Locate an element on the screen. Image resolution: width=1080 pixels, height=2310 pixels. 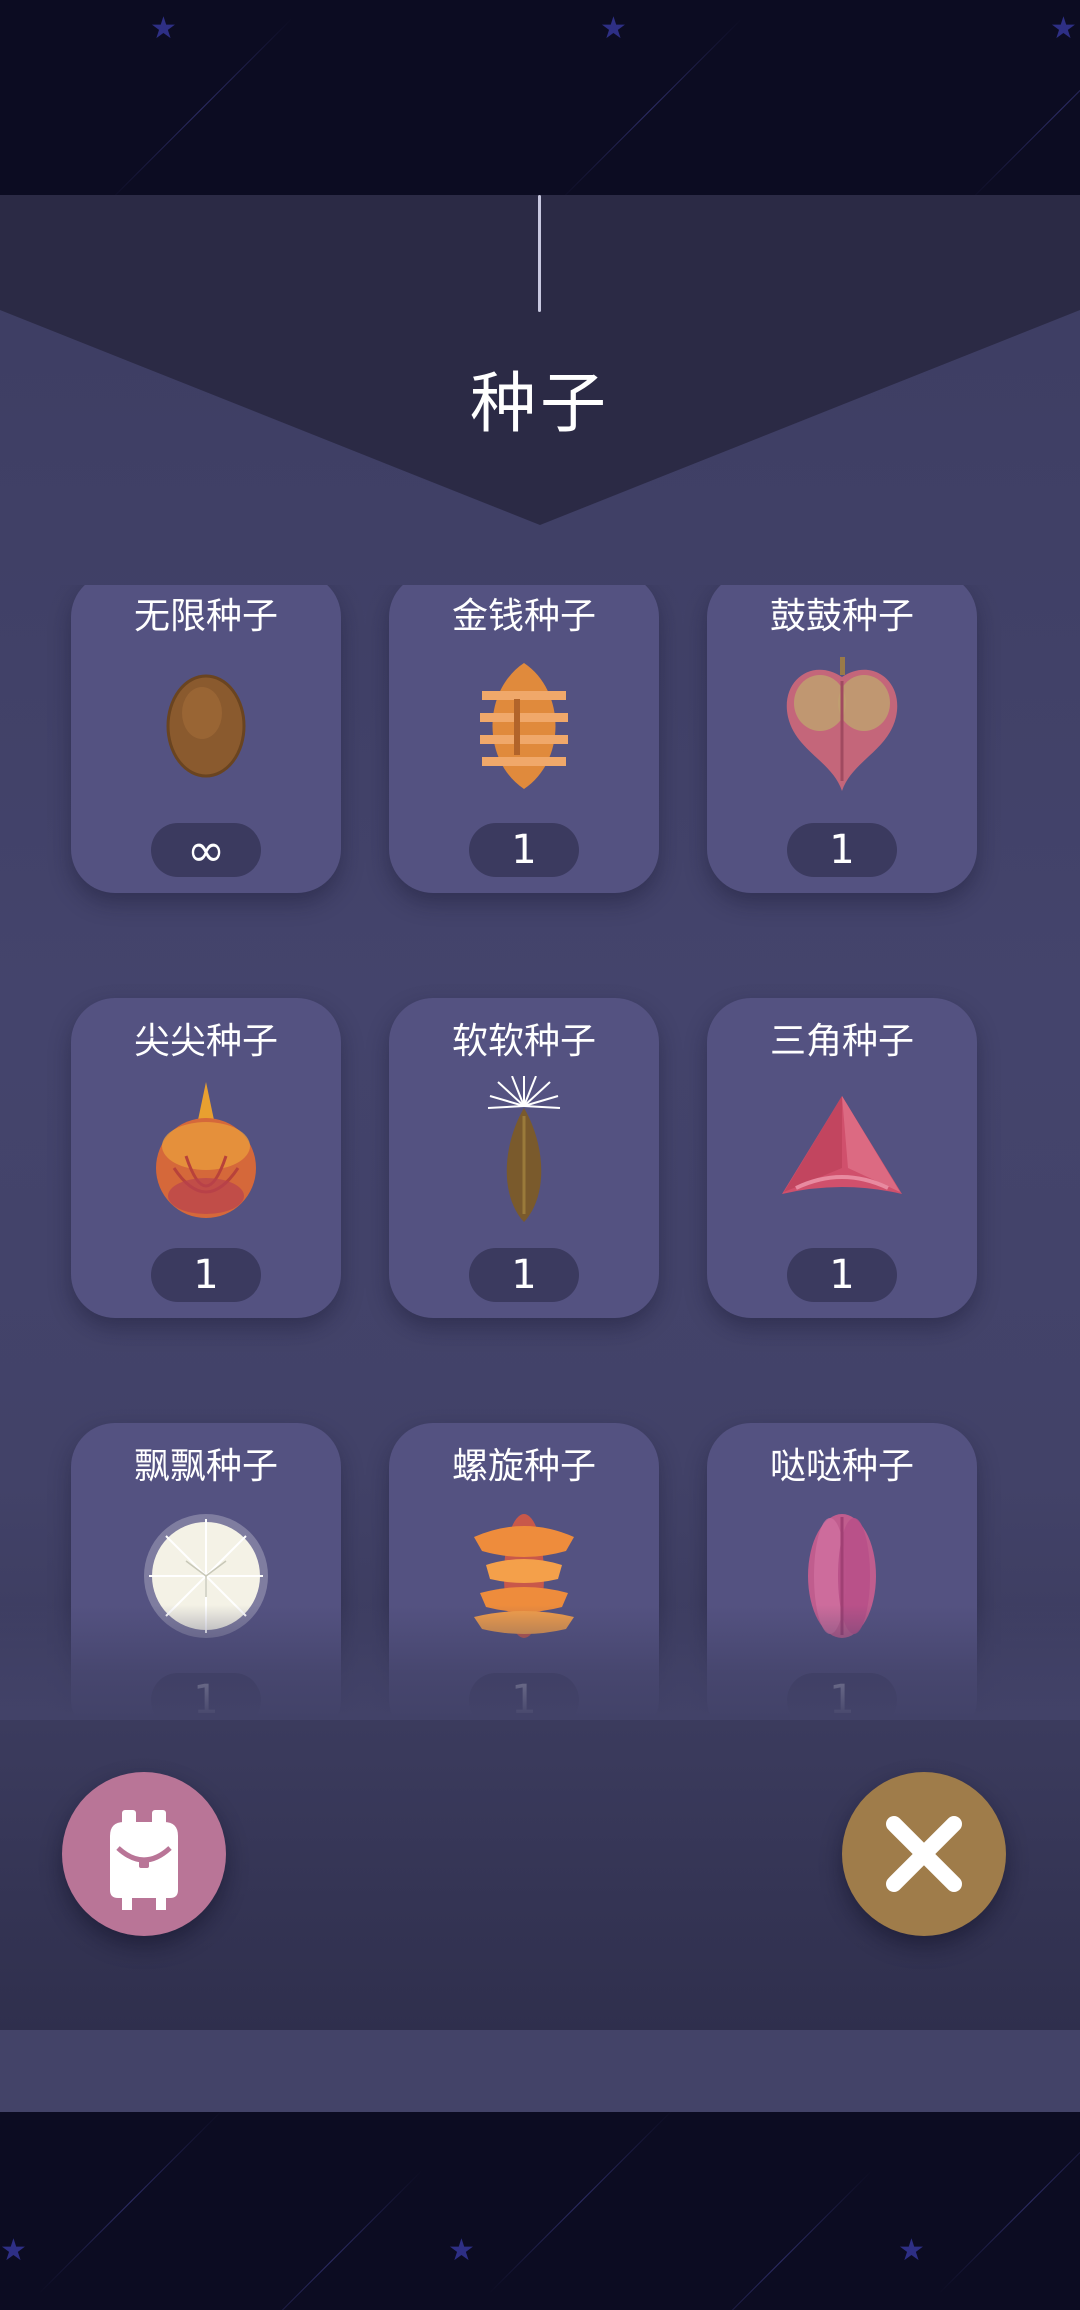
triangle-seed-icon is located at coordinates (842, 1145).